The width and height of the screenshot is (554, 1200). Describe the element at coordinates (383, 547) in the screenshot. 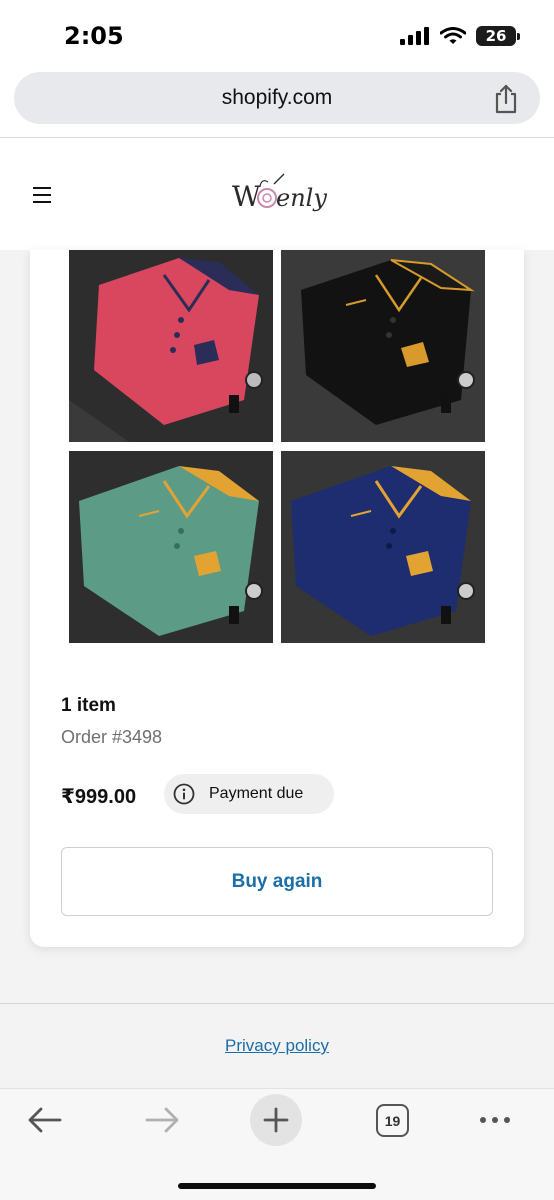

I see `product-image-navy-polo` at that location.